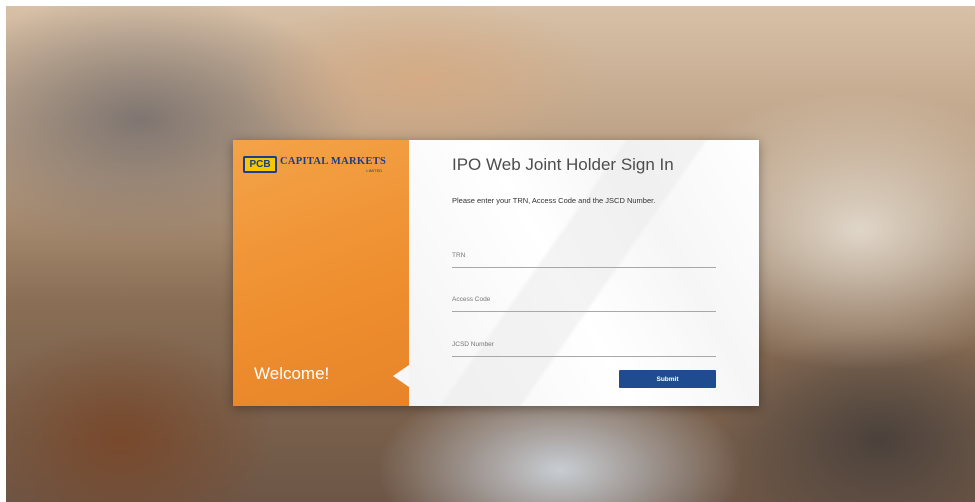 The width and height of the screenshot is (975, 502). What do you see at coordinates (487, 3) in the screenshot?
I see `window-top-border` at bounding box center [487, 3].